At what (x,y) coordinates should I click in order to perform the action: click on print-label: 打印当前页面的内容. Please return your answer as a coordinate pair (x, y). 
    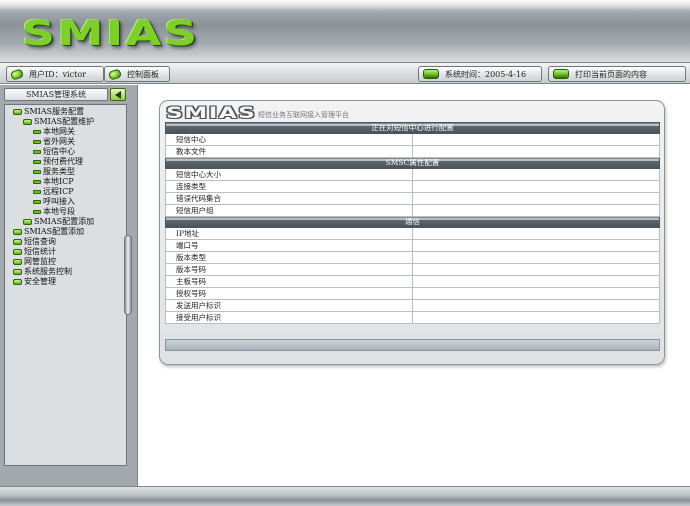
    Looking at the image, I should click on (611, 74).